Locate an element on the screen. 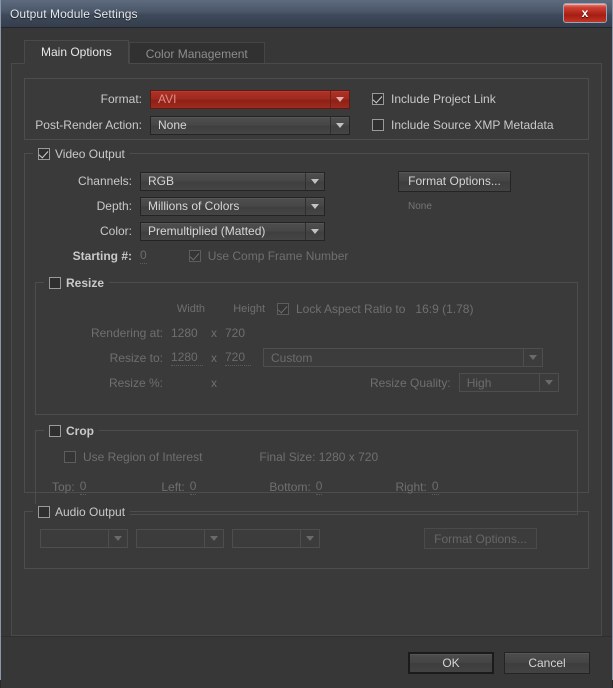 The image size is (613, 688). color-value: Premultiplied (Matted) is located at coordinates (207, 231).